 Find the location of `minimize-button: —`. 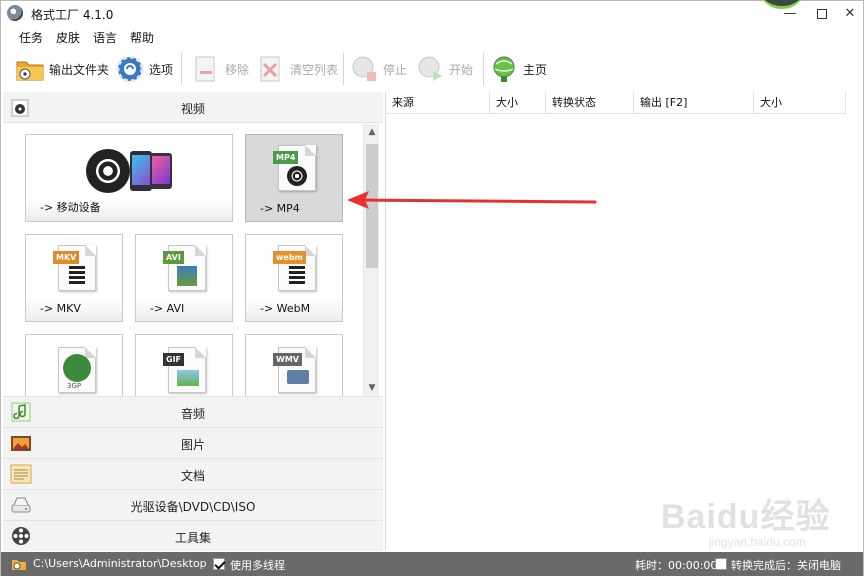

minimize-button: — is located at coordinates (790, 14).